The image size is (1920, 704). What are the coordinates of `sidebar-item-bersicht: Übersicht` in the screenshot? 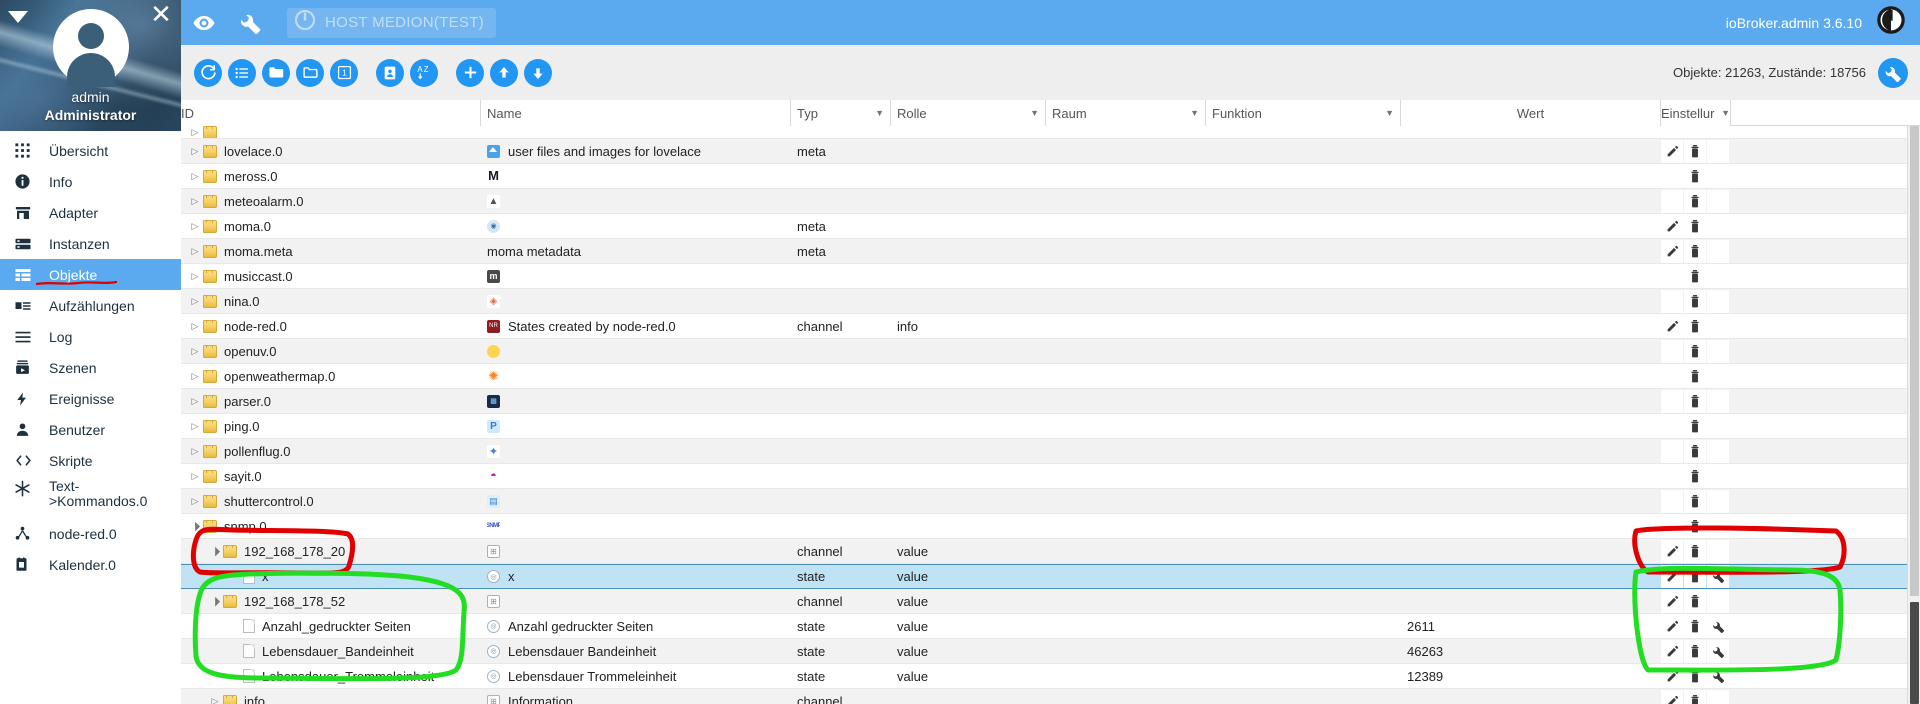 It's located at (90, 150).